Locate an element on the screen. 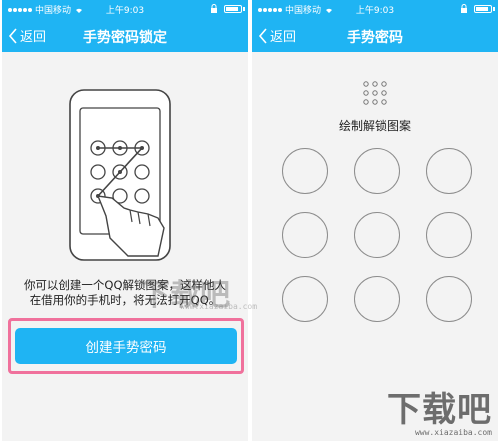 This screenshot has height=441, width=500. page-title: 手势密码 is located at coordinates (375, 38).